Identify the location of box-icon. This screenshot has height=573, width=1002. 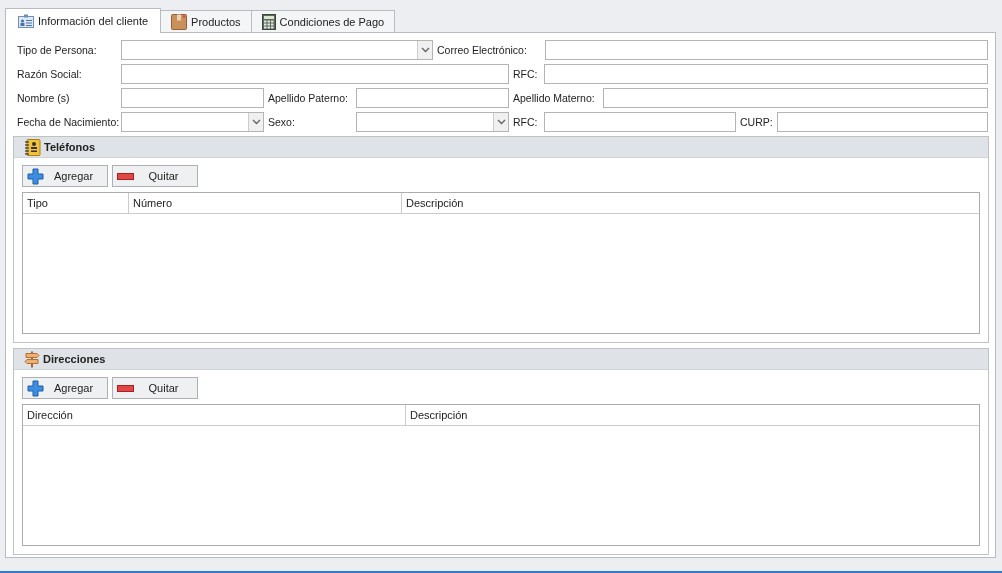
(179, 21).